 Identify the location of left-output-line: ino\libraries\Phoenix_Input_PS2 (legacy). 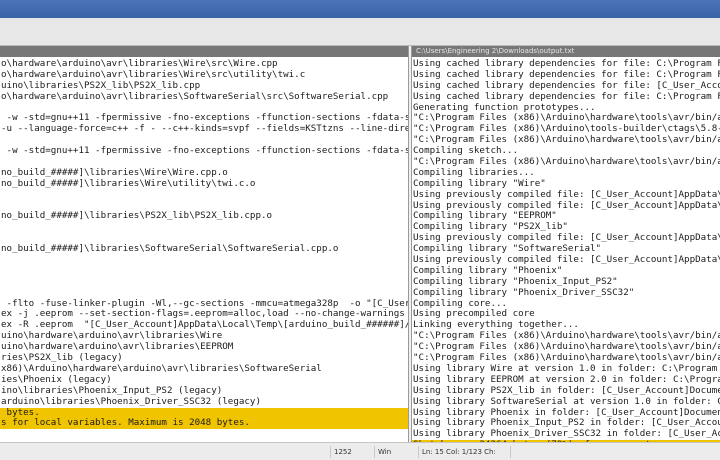
(112, 390).